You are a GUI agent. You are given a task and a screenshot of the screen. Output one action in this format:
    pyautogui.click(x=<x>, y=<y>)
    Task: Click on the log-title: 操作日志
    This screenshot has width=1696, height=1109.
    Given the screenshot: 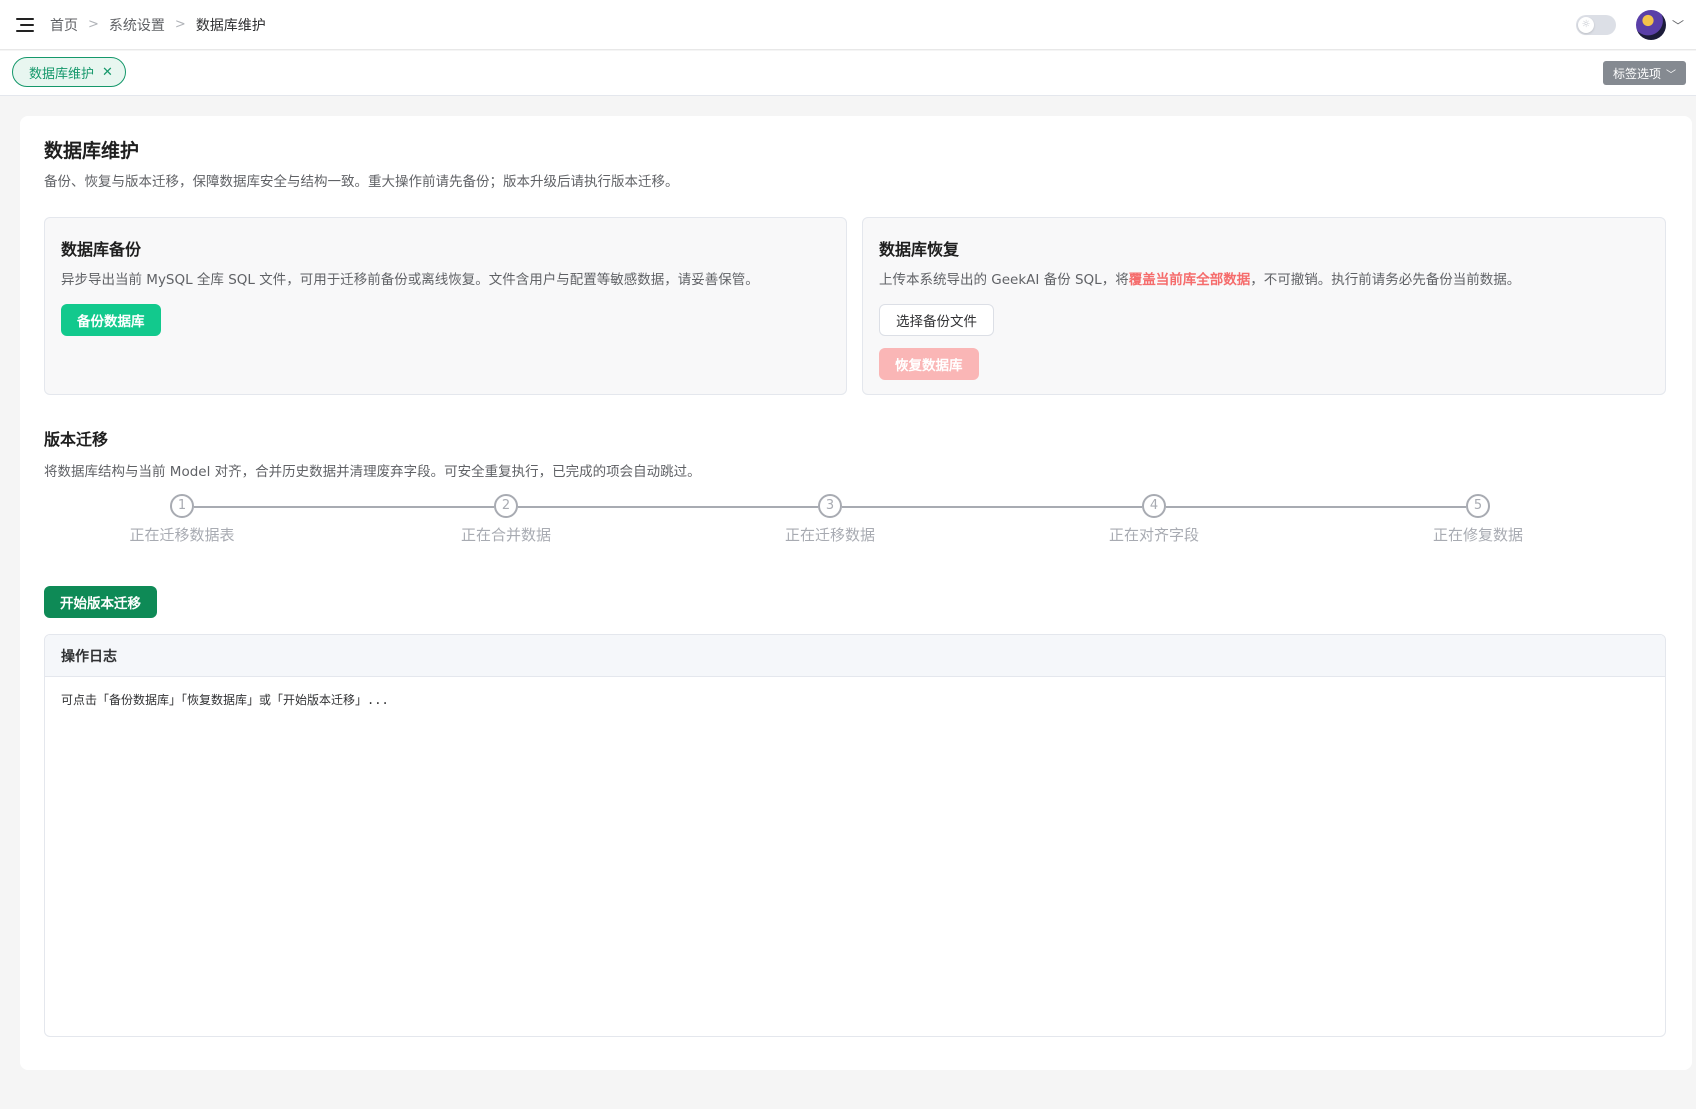 What is the action you would take?
    pyautogui.click(x=855, y=656)
    